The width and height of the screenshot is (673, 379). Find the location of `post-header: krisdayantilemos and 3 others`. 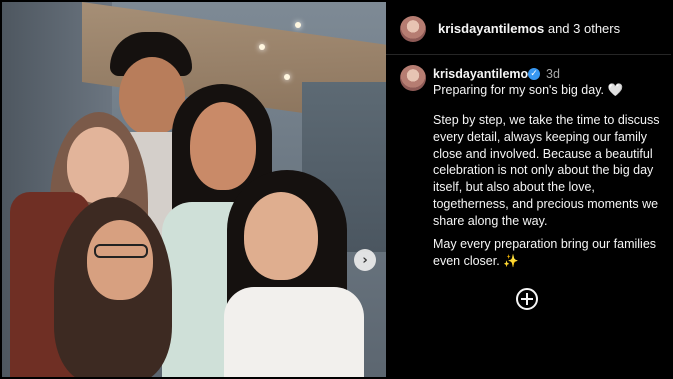

post-header: krisdayantilemos and 3 others is located at coordinates (528, 28).